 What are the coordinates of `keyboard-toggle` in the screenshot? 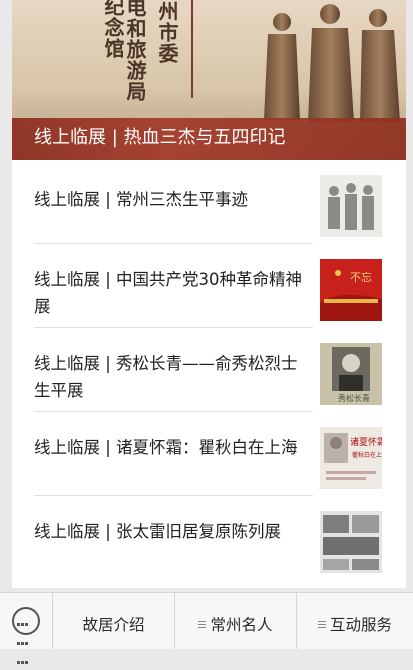 It's located at (26, 628).